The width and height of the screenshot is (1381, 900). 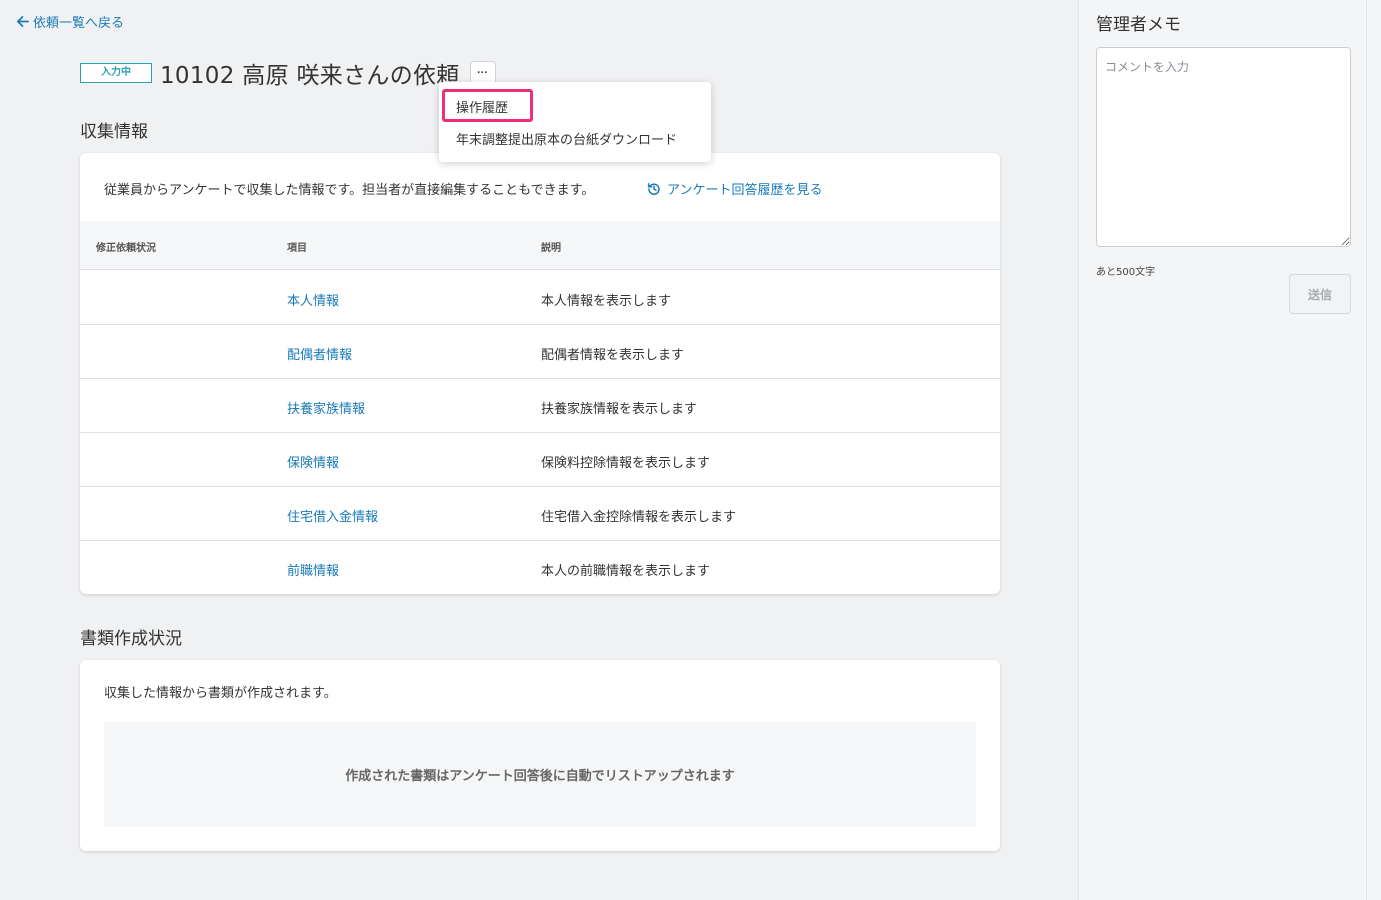 What do you see at coordinates (313, 299) in the screenshot?
I see `item-link-personal: 本人情報` at bounding box center [313, 299].